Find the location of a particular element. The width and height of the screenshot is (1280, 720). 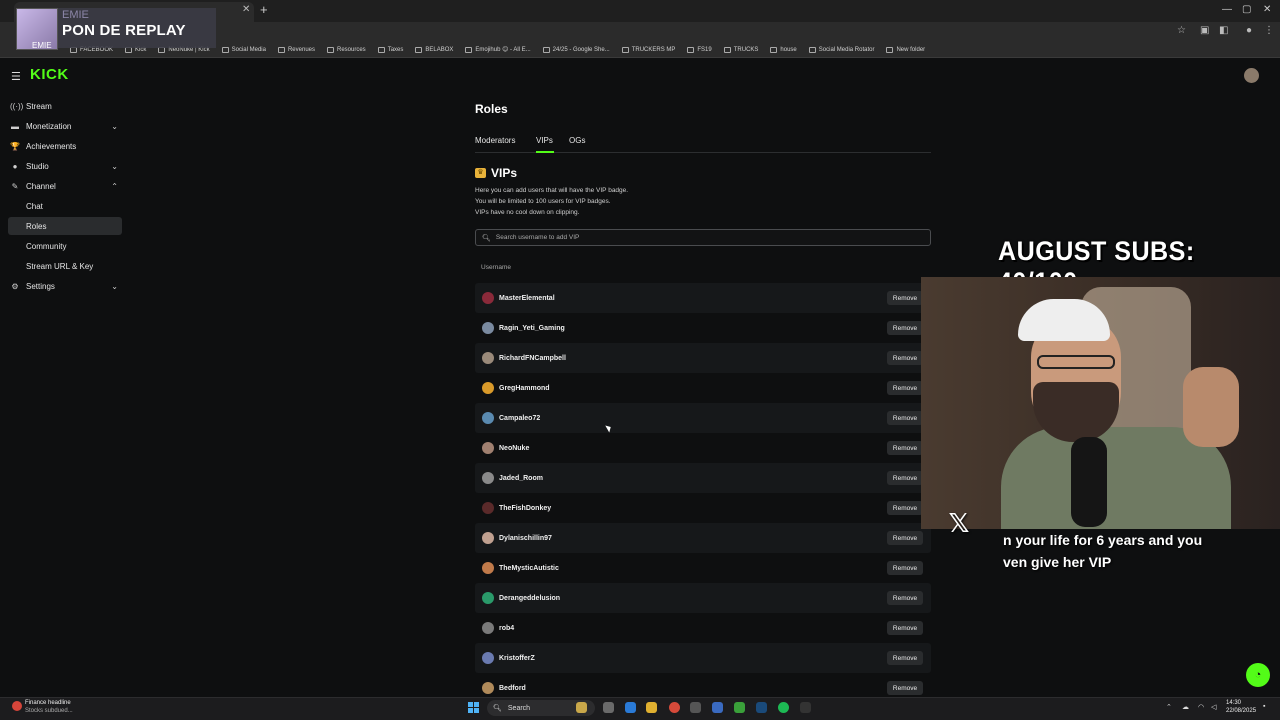

overlay-label: EMIE is located at coordinates (75, 15).